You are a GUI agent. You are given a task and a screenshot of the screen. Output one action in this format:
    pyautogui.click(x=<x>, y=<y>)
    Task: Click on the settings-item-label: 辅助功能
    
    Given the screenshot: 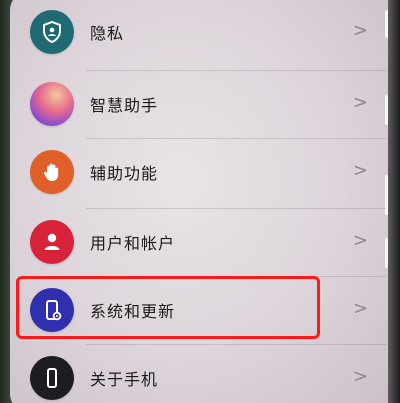 What is the action you would take?
    pyautogui.click(x=124, y=173)
    